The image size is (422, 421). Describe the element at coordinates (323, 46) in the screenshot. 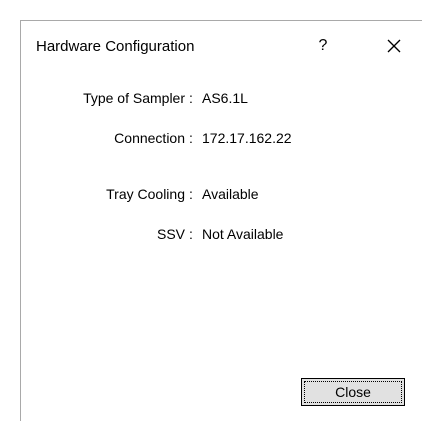

I see `help-button: ?` at that location.